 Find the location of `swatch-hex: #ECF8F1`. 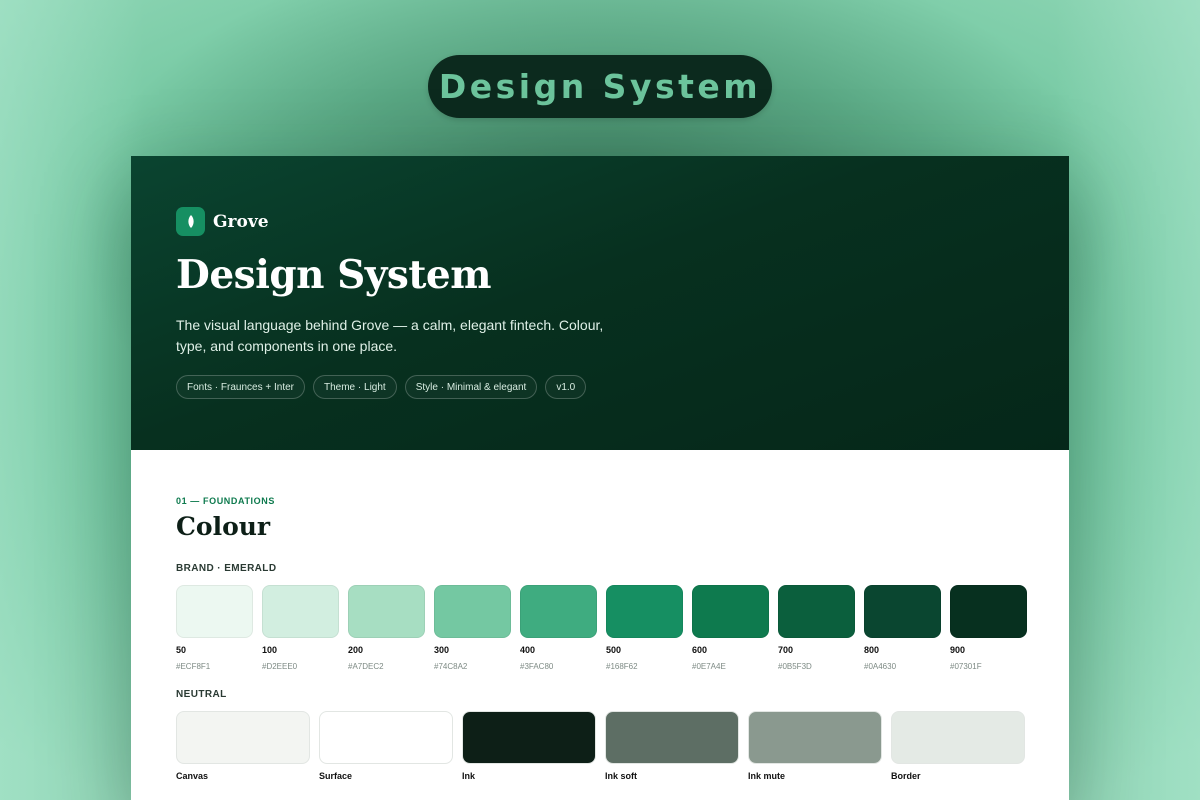

swatch-hex: #ECF8F1 is located at coordinates (193, 666).